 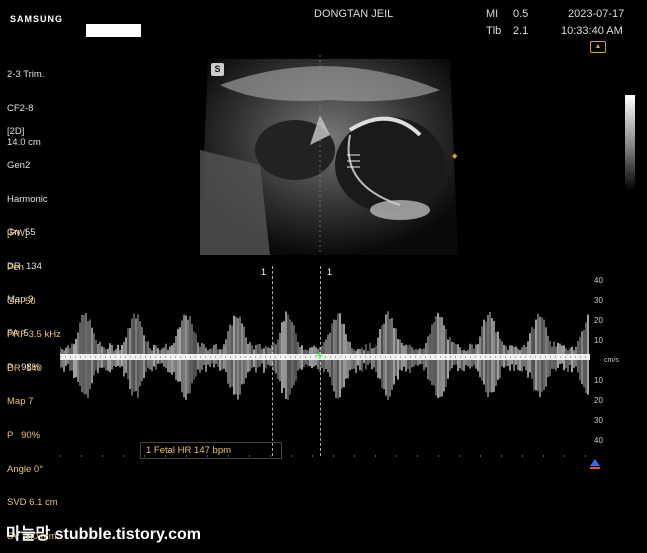 I want to click on mode-pw-line: Angle 0°, so click(x=25, y=469).